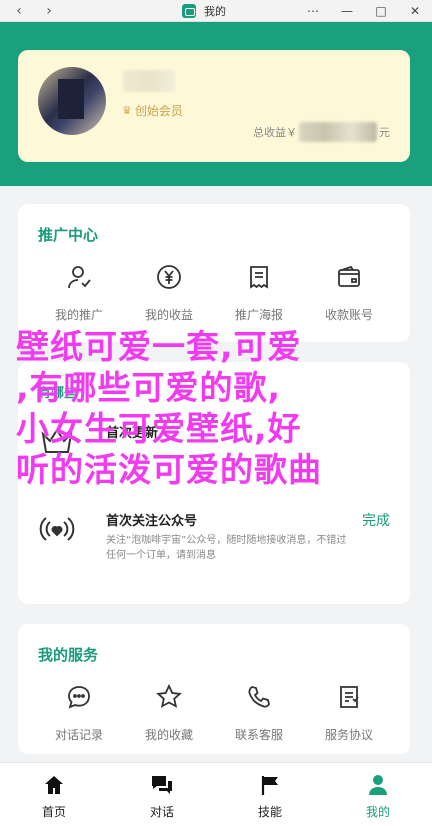 The width and height of the screenshot is (432, 826). I want to click on services-grid: 对话记录 我的收藏 联系客服 服务协议, so click(214, 712).